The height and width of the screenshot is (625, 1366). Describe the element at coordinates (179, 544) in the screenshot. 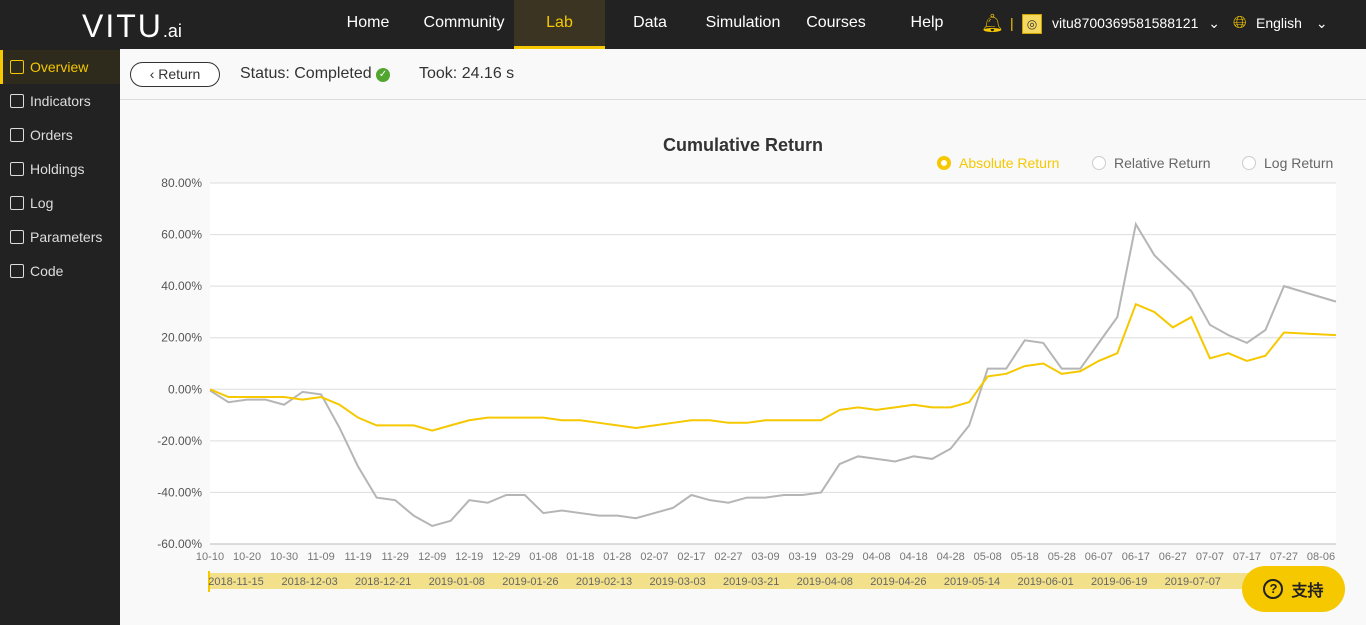

I see `y-tick-label: -60.00%` at that location.